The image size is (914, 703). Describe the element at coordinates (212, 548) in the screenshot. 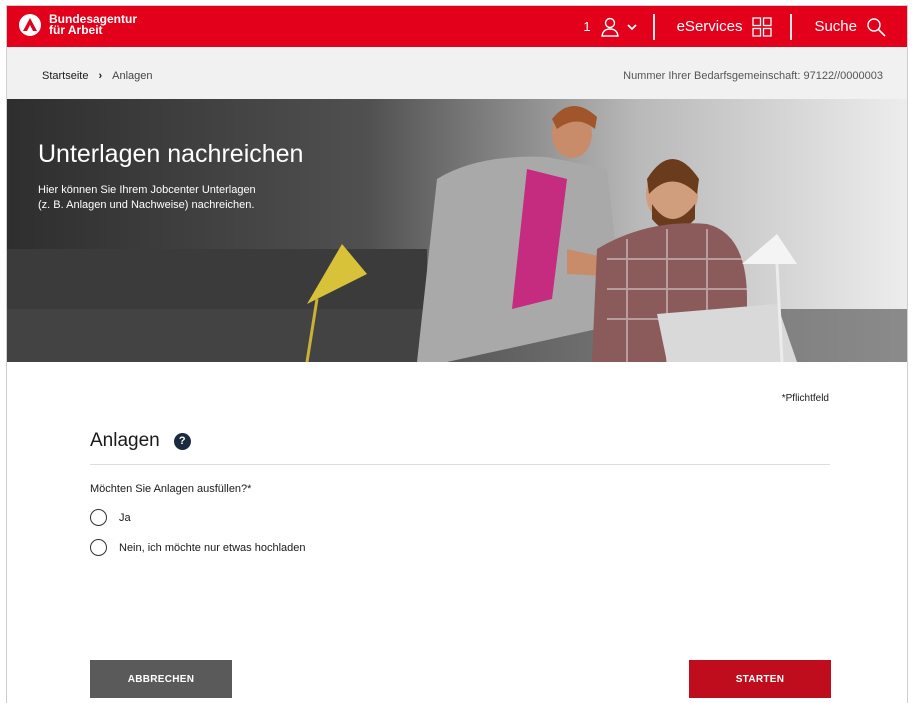

I see `radio-label: Nein, ich möchte nur etwas hochladen` at that location.